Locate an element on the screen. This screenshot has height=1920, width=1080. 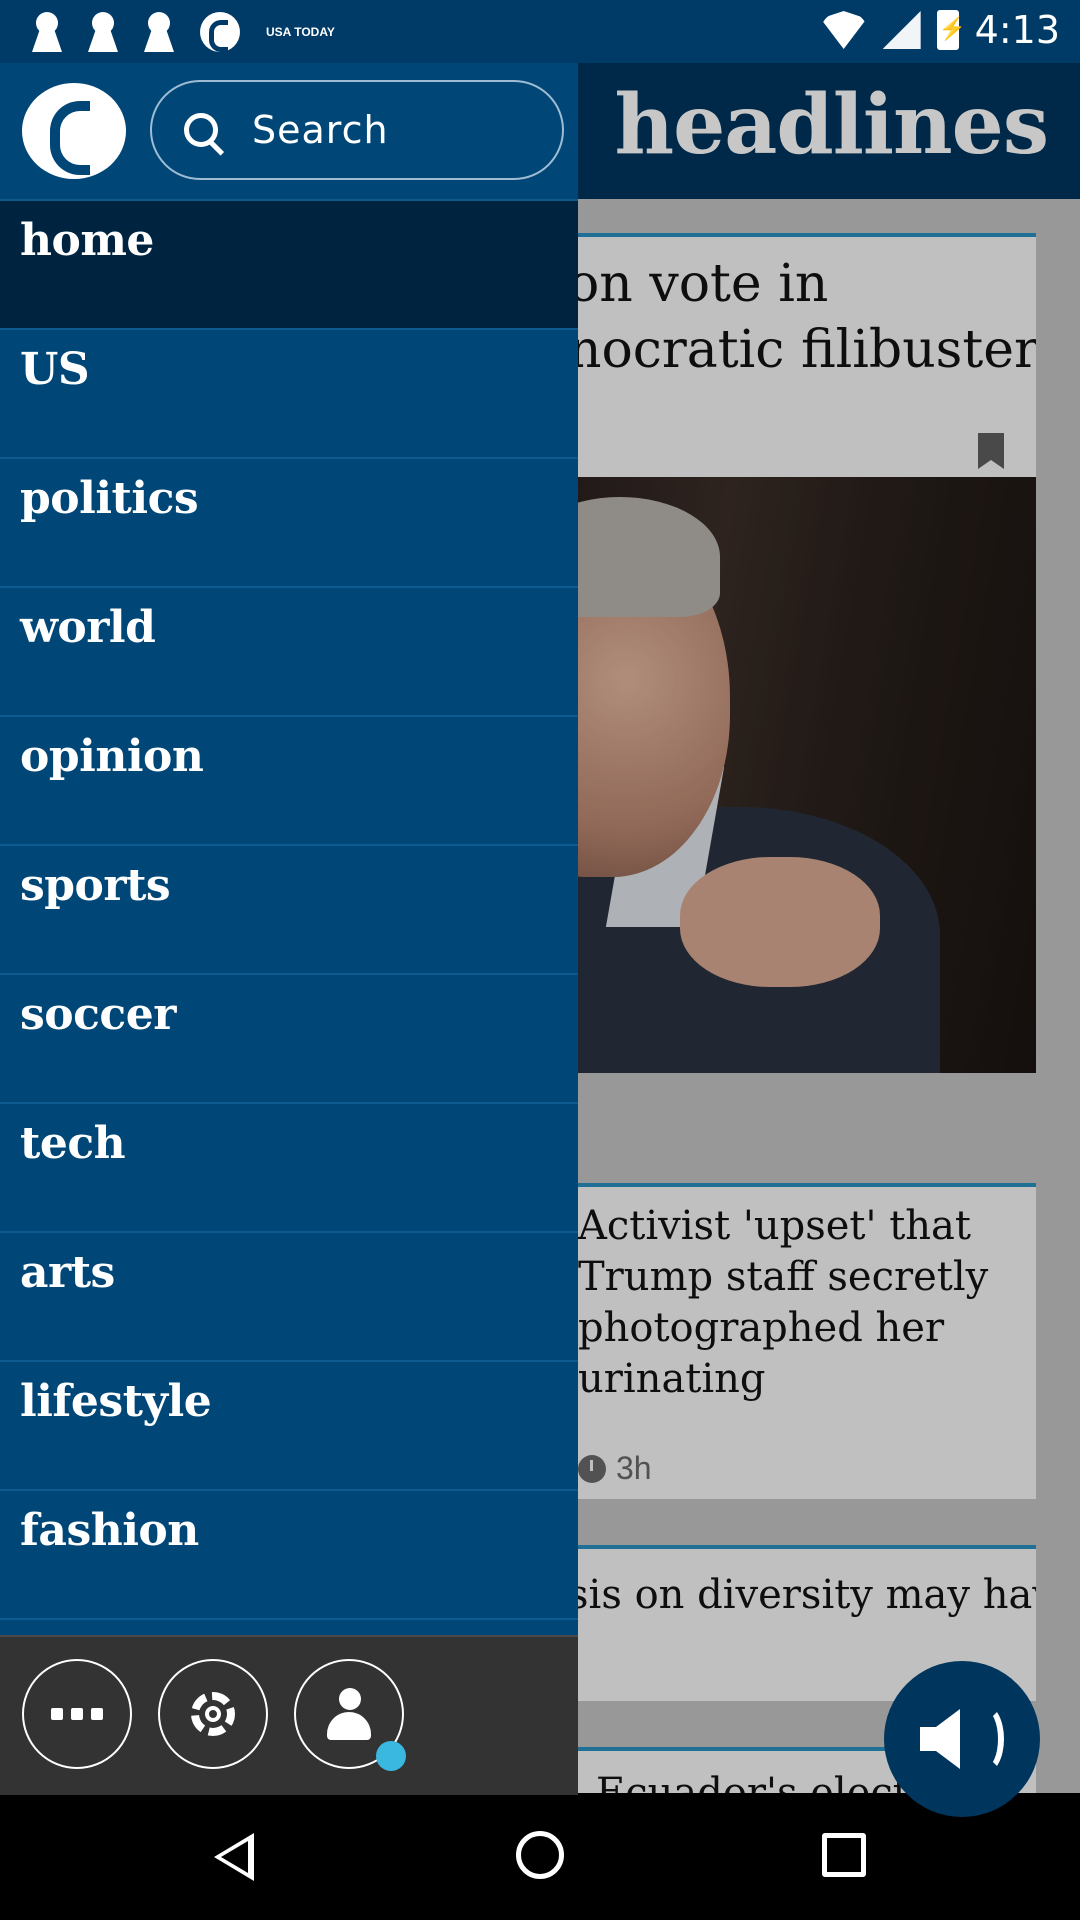
search-field: Search is located at coordinates (357, 130).